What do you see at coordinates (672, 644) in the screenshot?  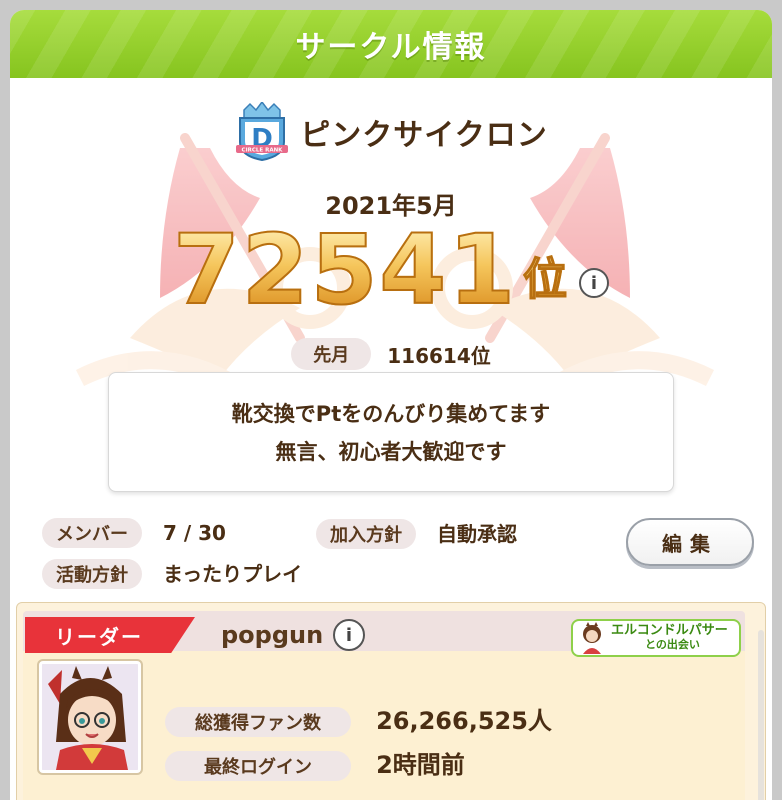 I see `encounter-caption: との出会い` at bounding box center [672, 644].